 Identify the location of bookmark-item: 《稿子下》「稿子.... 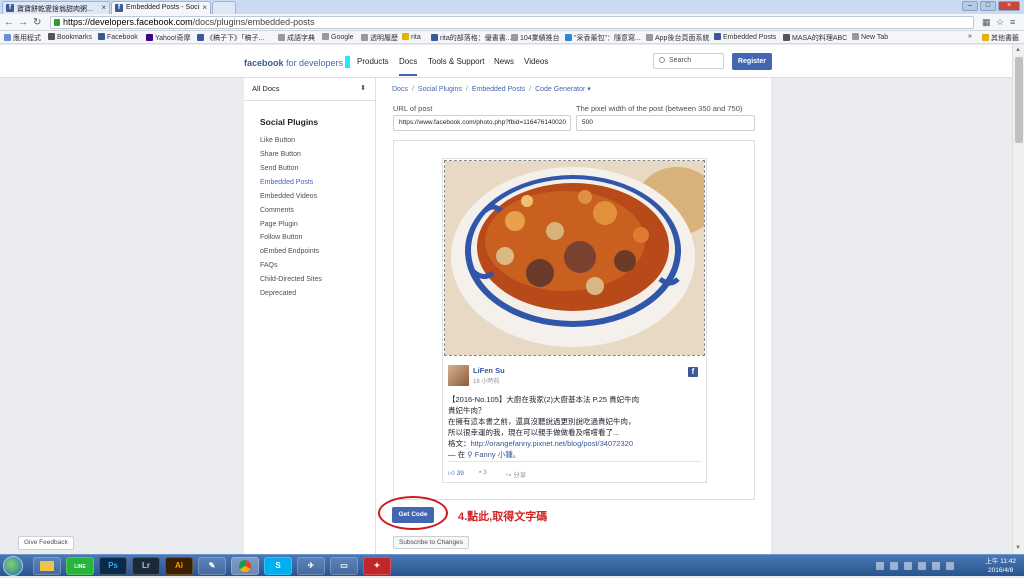
(230, 38).